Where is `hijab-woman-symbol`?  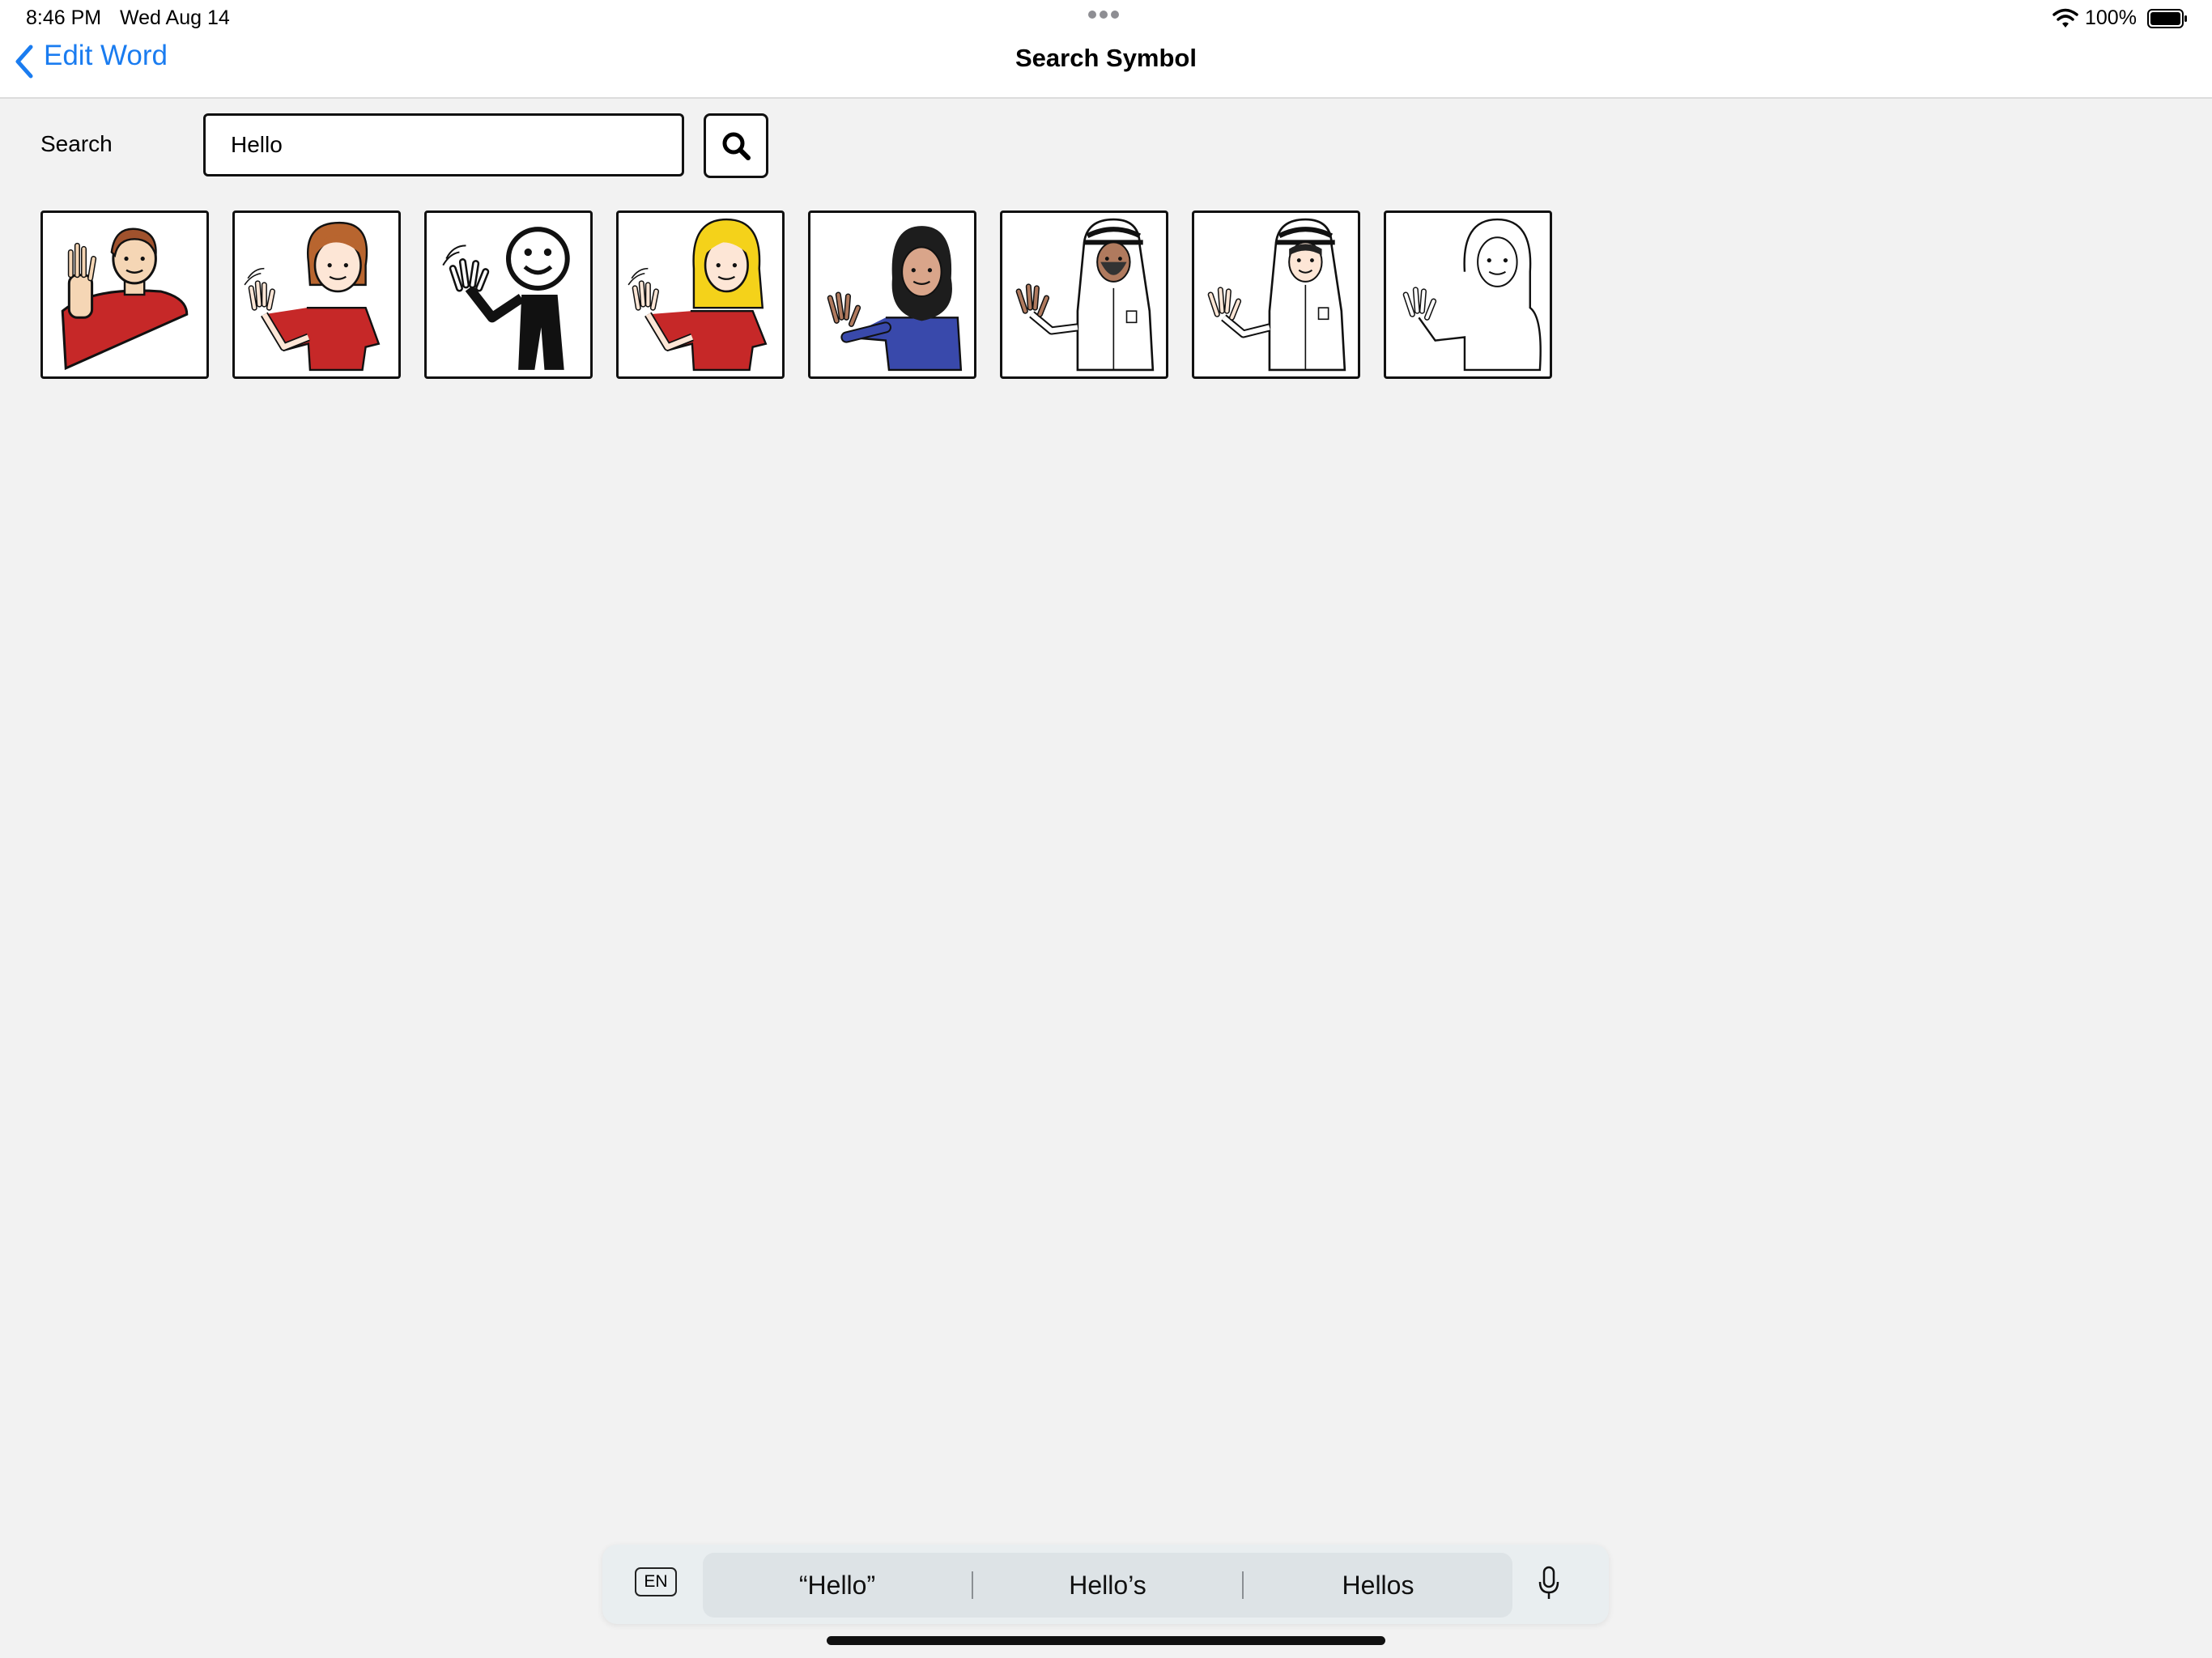 hijab-woman-symbol is located at coordinates (895, 299).